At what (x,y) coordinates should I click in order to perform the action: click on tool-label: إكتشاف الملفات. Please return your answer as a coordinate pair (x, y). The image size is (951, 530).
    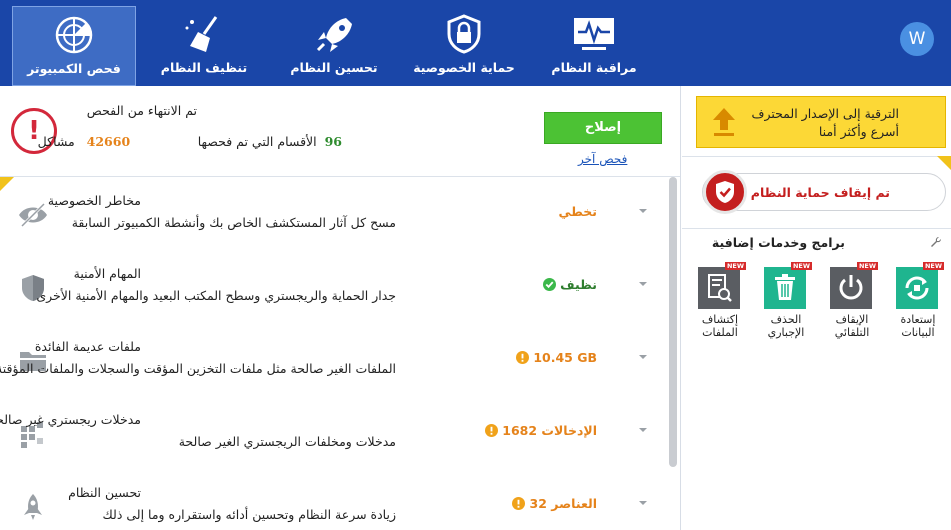
    Looking at the image, I should click on (720, 326).